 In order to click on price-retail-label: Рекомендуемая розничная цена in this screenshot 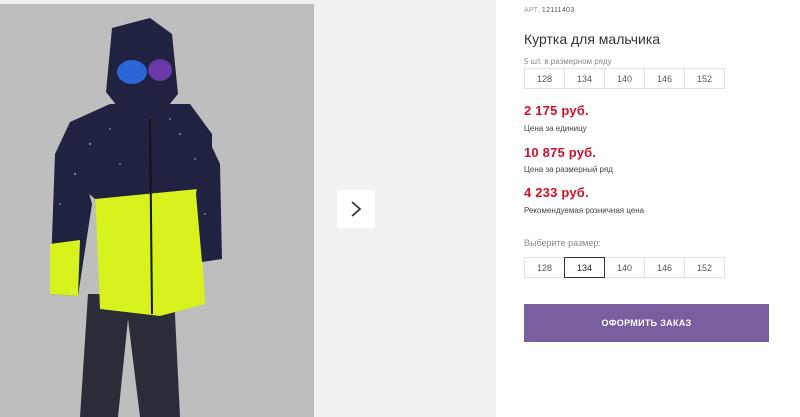, I will do `click(584, 210)`.